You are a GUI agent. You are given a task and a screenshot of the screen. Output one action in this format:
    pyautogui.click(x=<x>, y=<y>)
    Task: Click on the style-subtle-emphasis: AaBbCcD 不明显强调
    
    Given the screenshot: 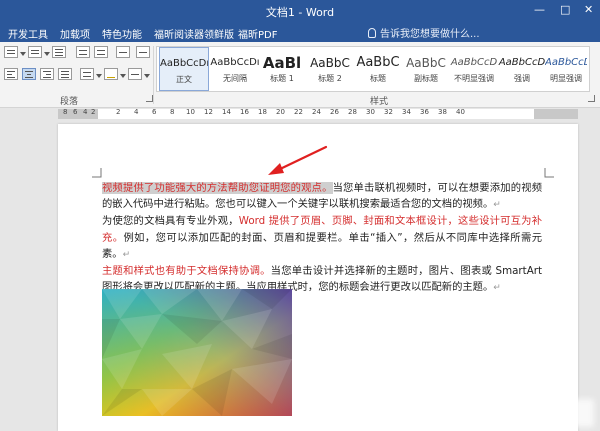 What is the action you would take?
    pyautogui.click(x=474, y=69)
    